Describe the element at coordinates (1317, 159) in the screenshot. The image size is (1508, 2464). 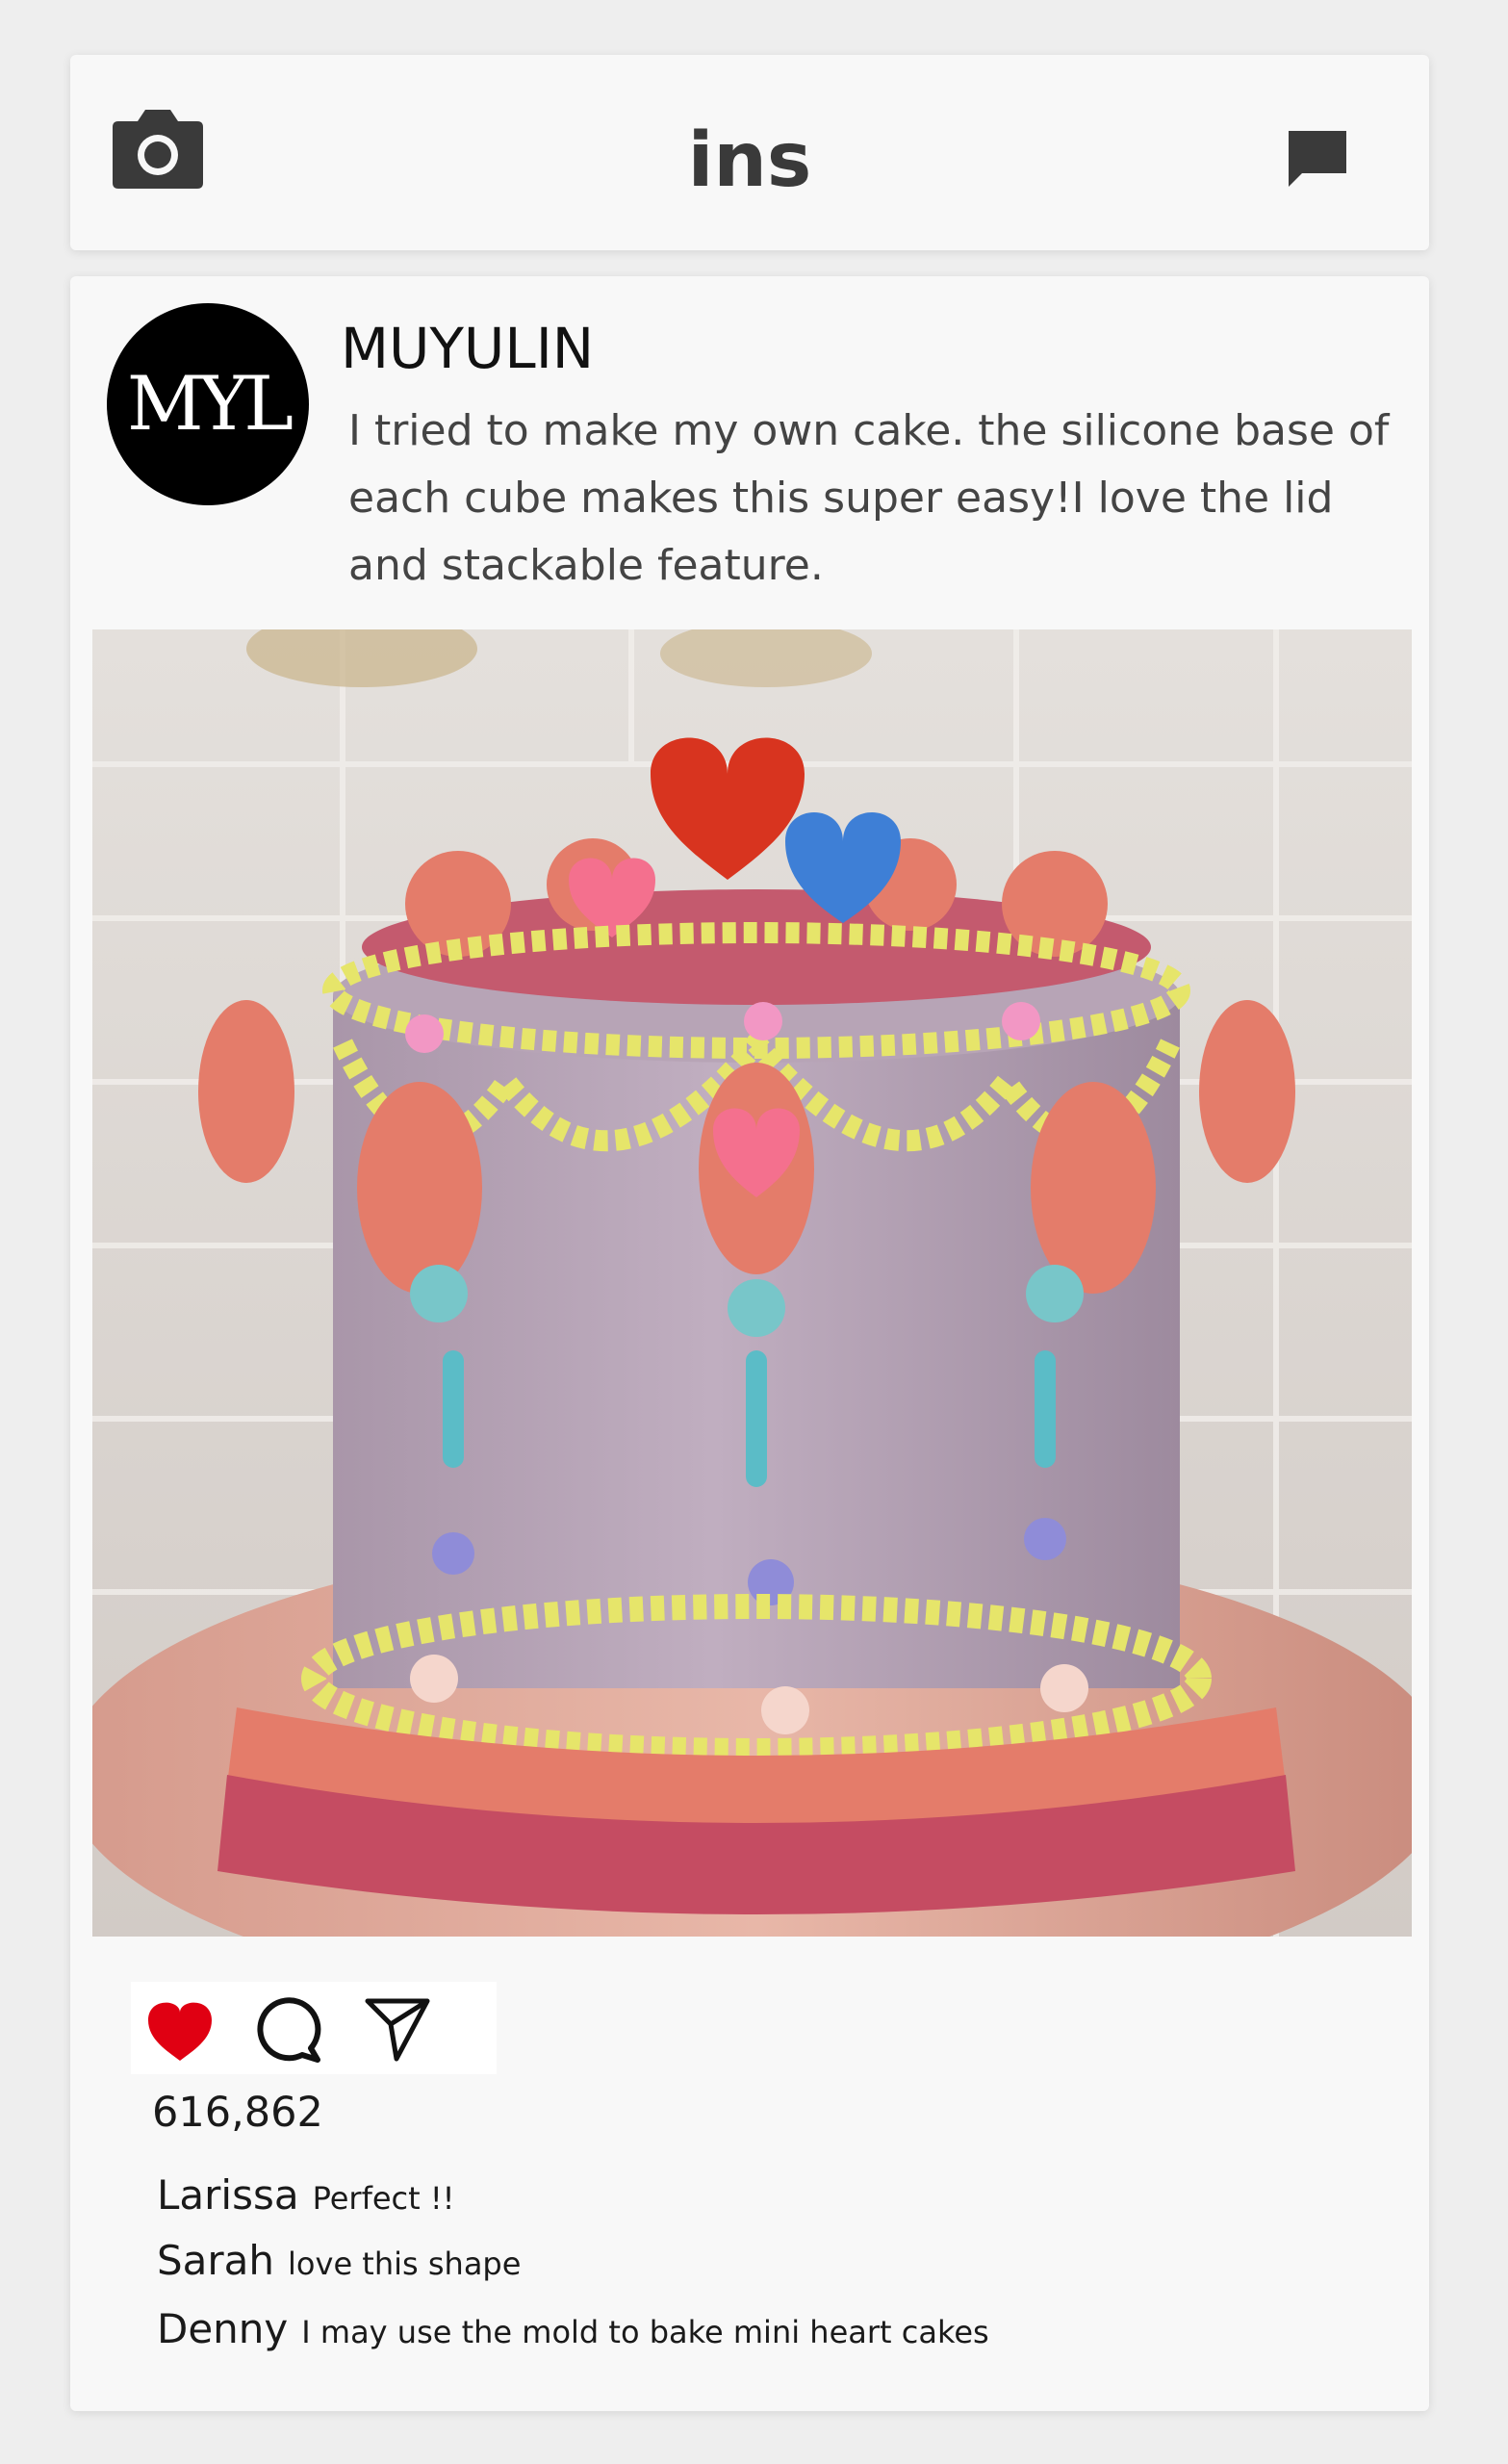
I see `message-icon` at that location.